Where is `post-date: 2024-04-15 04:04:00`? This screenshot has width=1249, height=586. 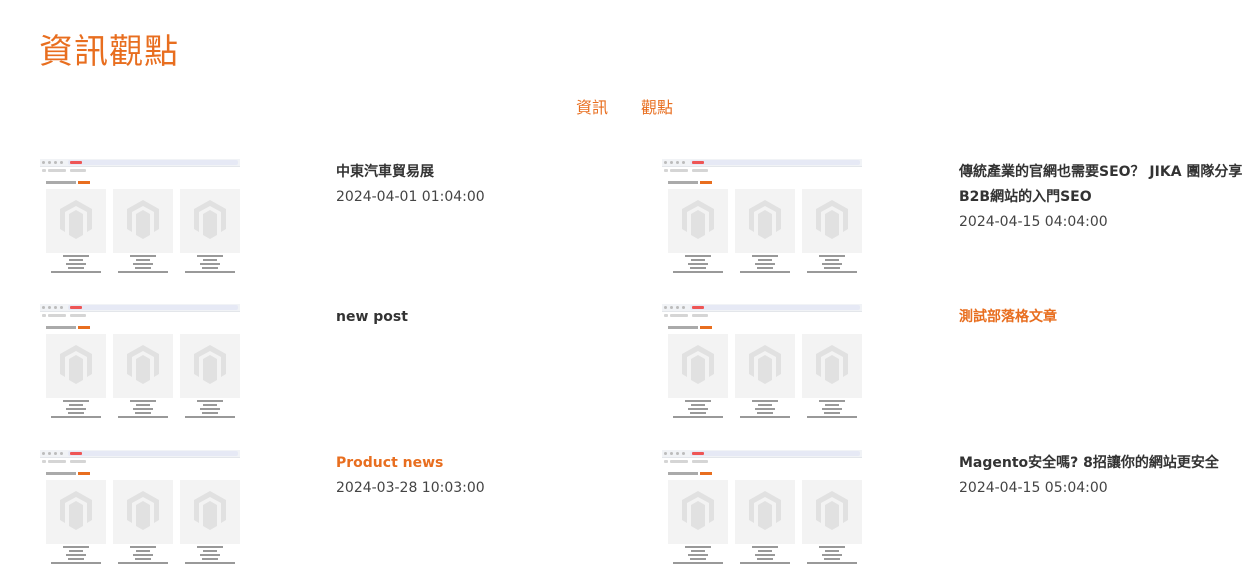
post-date: 2024-04-15 04:04:00 is located at coordinates (1033, 222).